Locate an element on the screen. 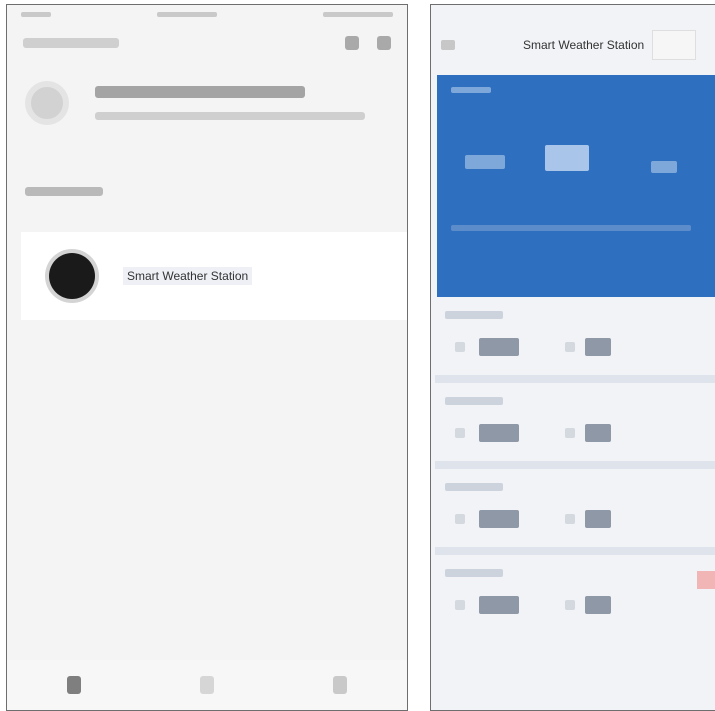 The width and height of the screenshot is (715, 711). avatar is located at coordinates (47, 103).